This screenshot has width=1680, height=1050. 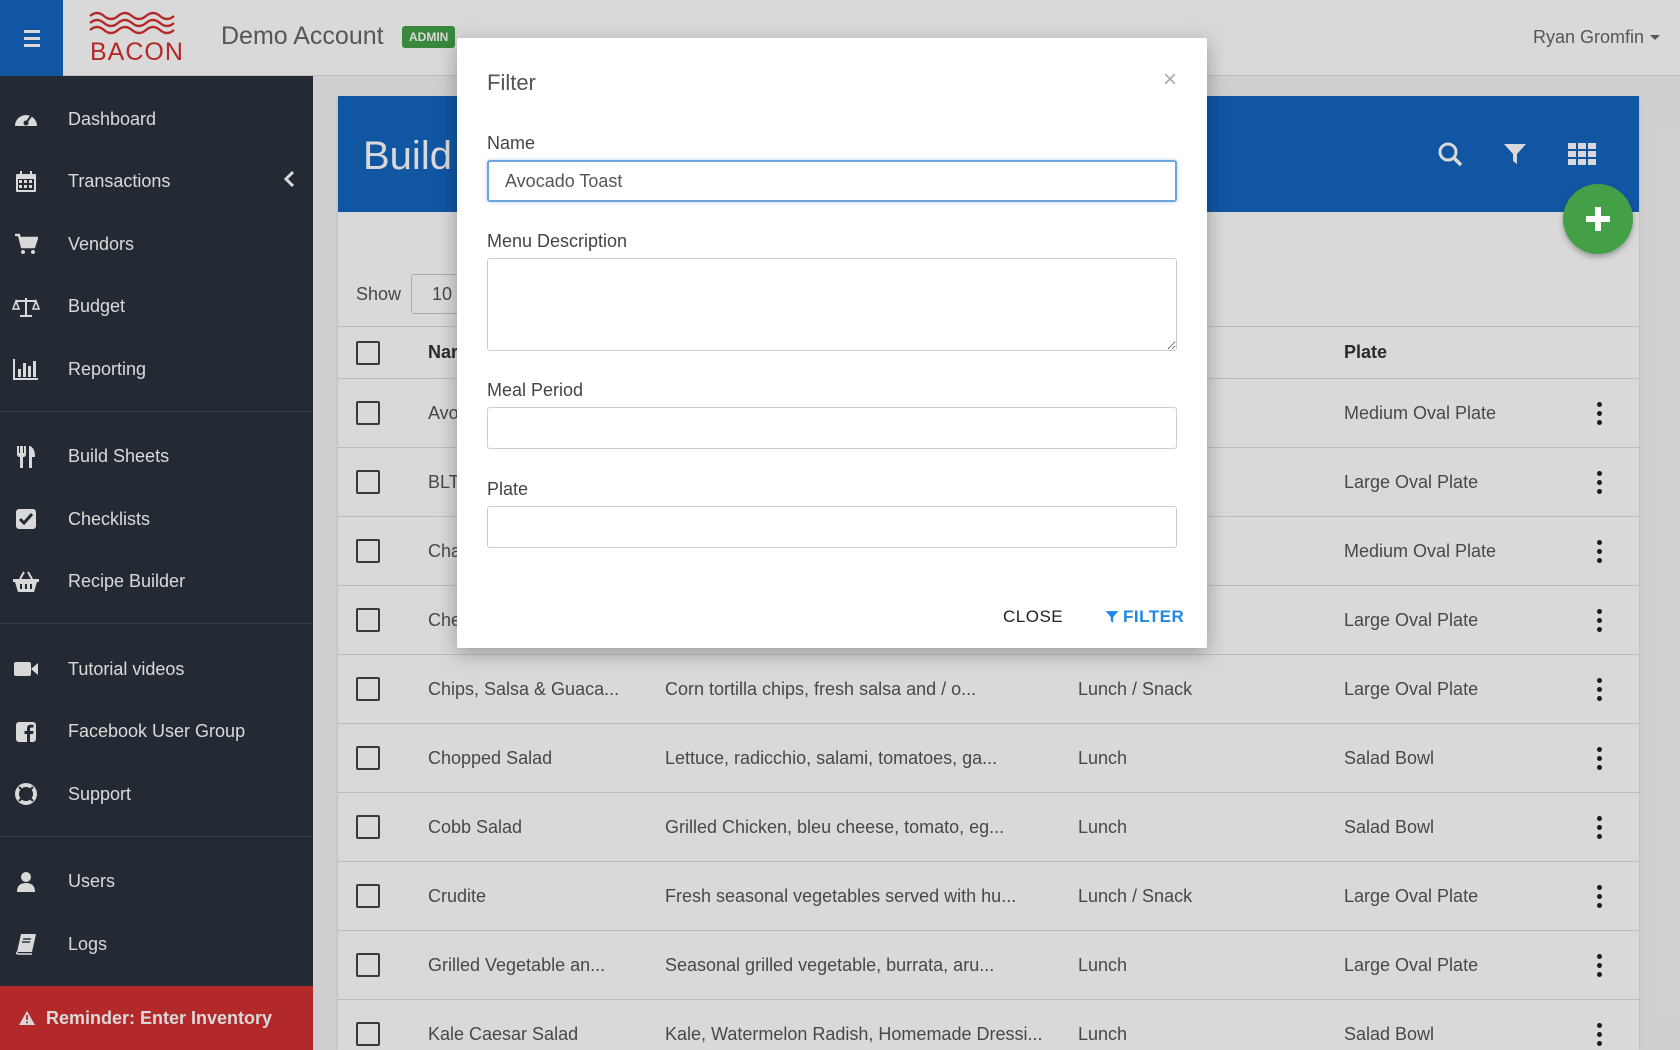 What do you see at coordinates (1112, 617) in the screenshot?
I see `filter-icon` at bounding box center [1112, 617].